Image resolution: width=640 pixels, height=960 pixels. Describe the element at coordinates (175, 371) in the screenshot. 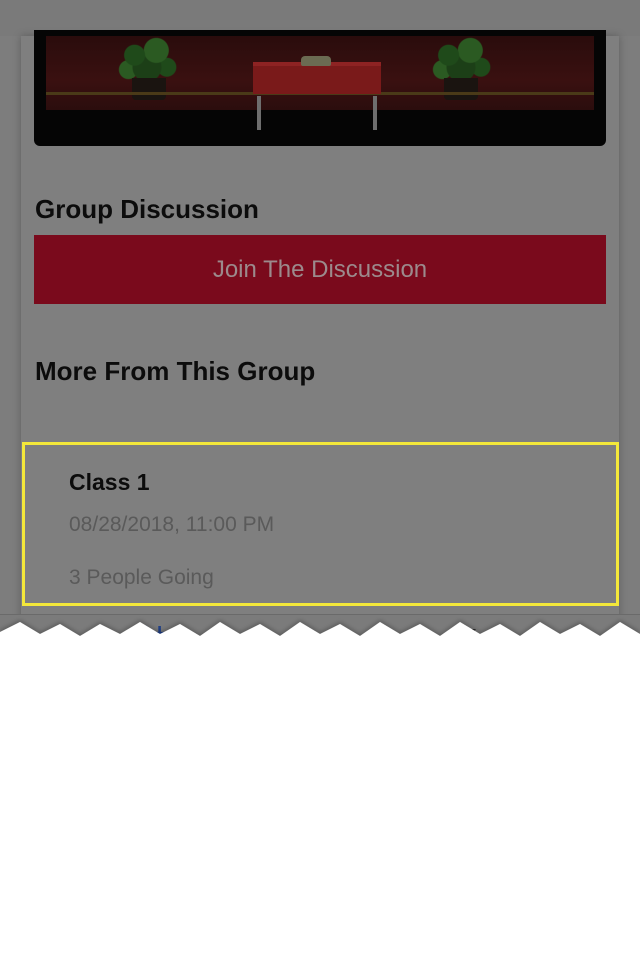

I see `more-from-group-title: More From This Group` at that location.